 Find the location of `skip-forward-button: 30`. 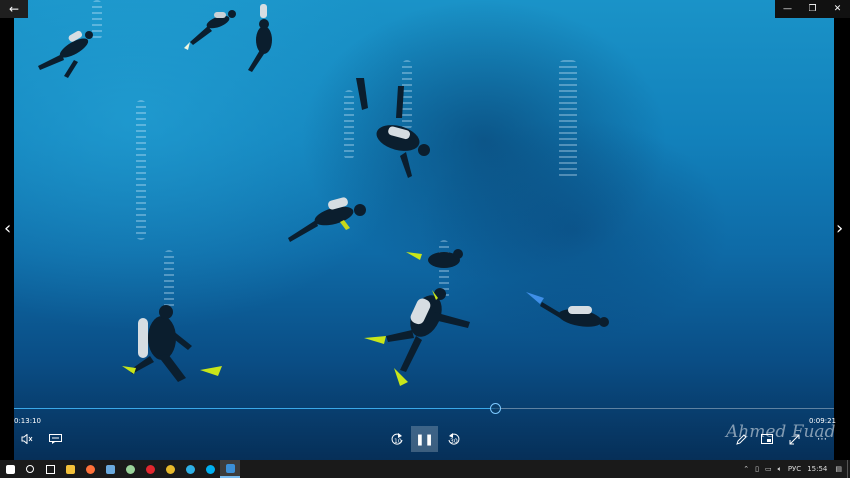

skip-forward-button: 30 is located at coordinates (454, 439).